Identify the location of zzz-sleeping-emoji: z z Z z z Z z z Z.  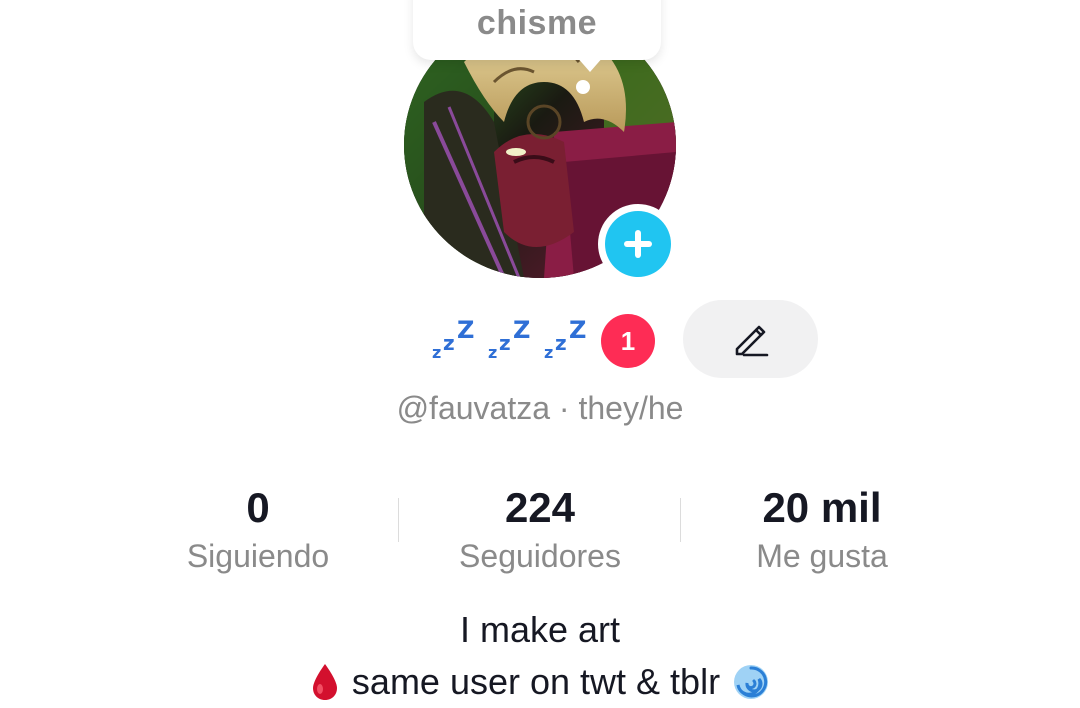
(517, 340).